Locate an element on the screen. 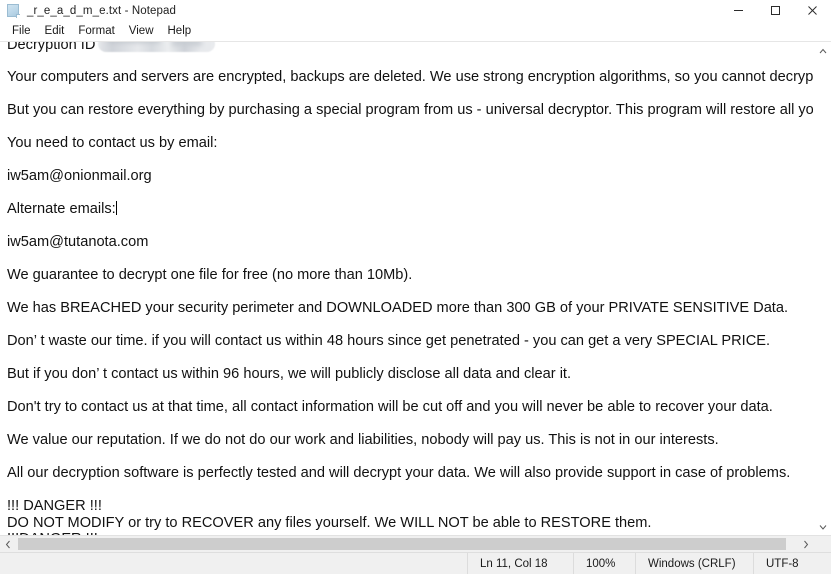  document-line-text: !!! DANGER !!! is located at coordinates (54, 506).